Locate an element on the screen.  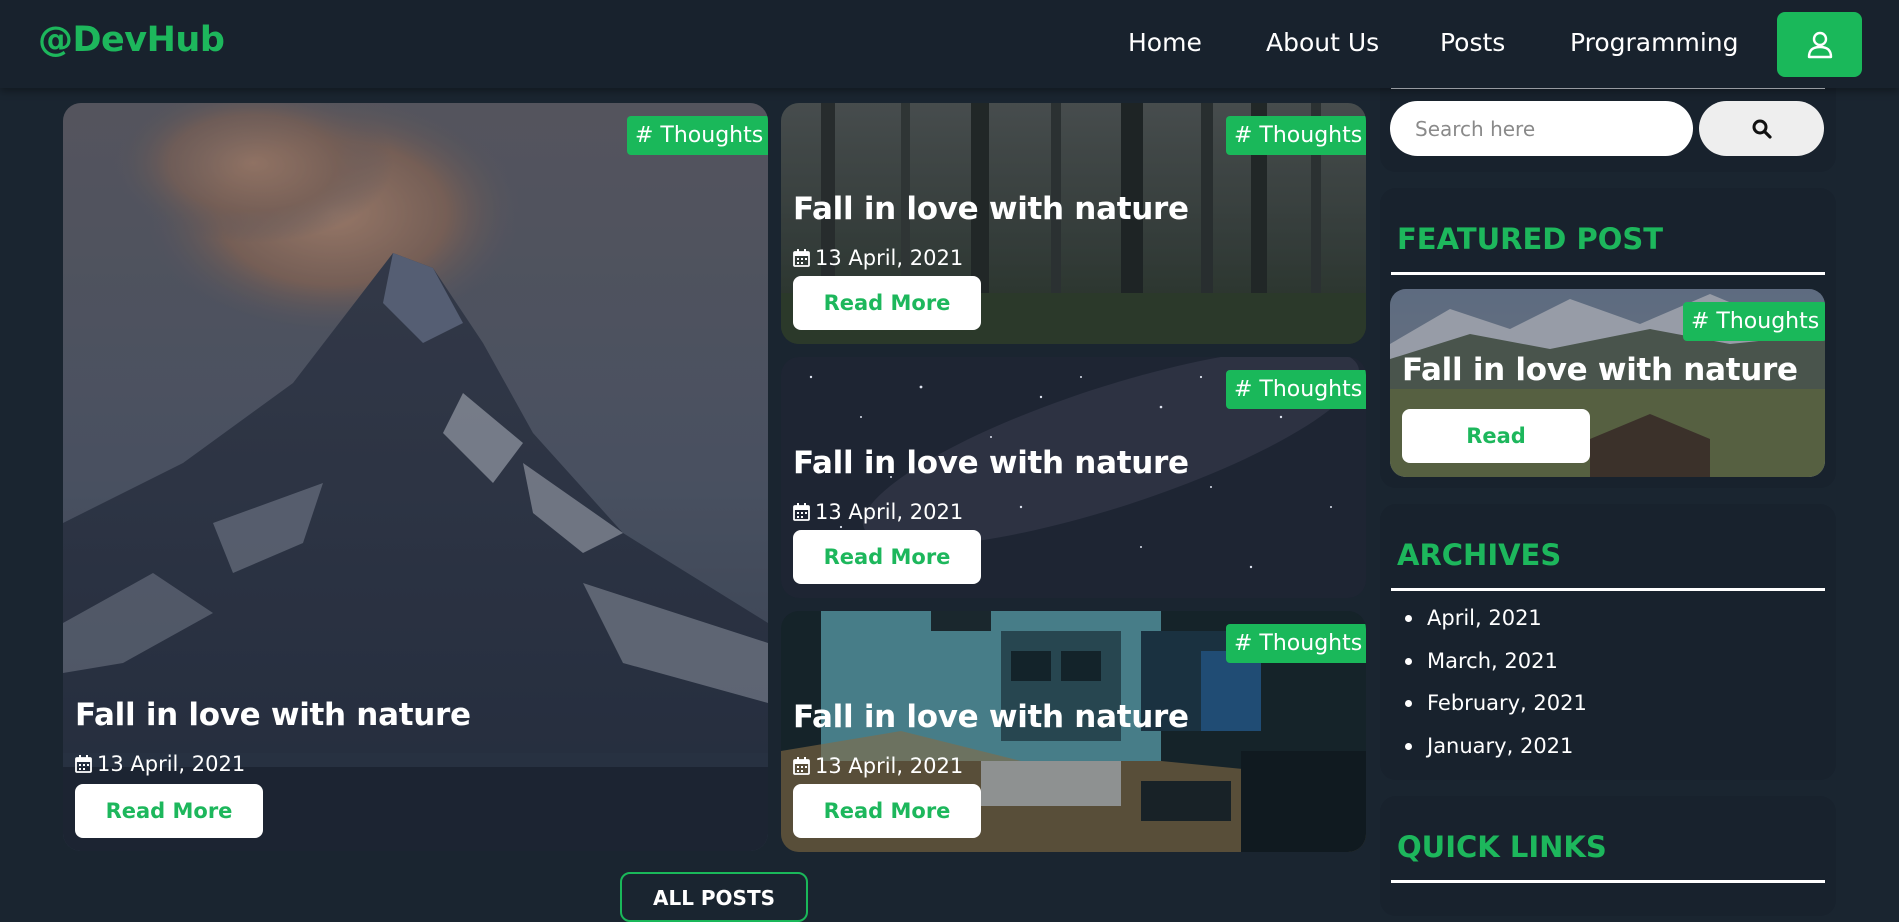
quick-links-heading: QUICK LINKS is located at coordinates (1502, 847).